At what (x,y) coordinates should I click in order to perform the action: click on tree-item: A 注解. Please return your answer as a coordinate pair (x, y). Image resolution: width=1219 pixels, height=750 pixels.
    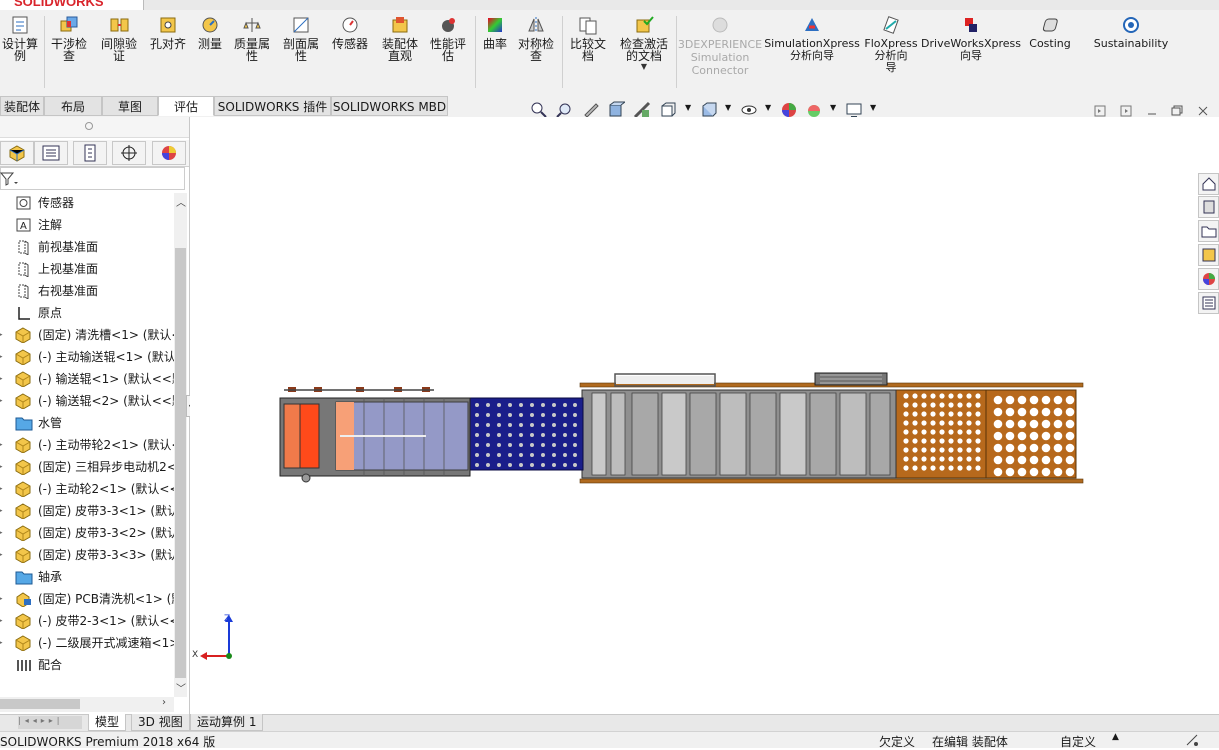
    Looking at the image, I should click on (87, 225).